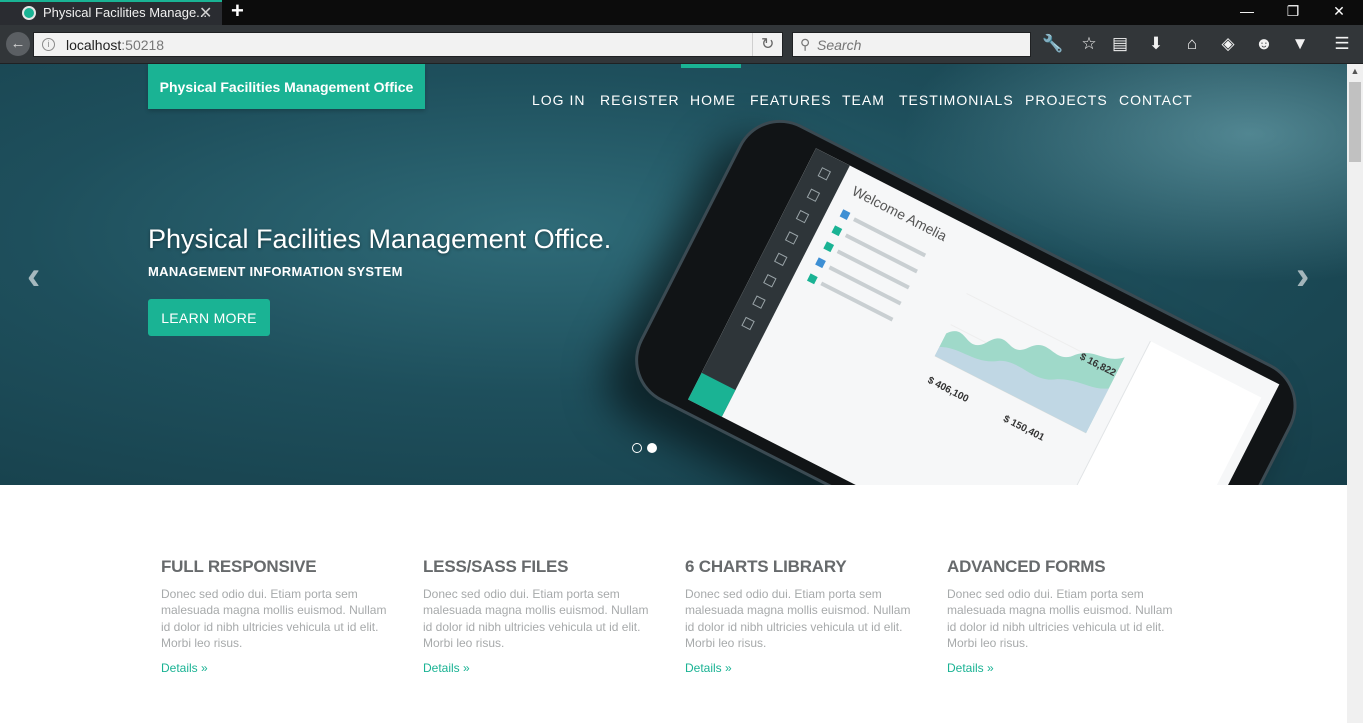 This screenshot has width=1363, height=723. I want to click on dashboard-stat-2: $ 150,401, so click(1023, 428).